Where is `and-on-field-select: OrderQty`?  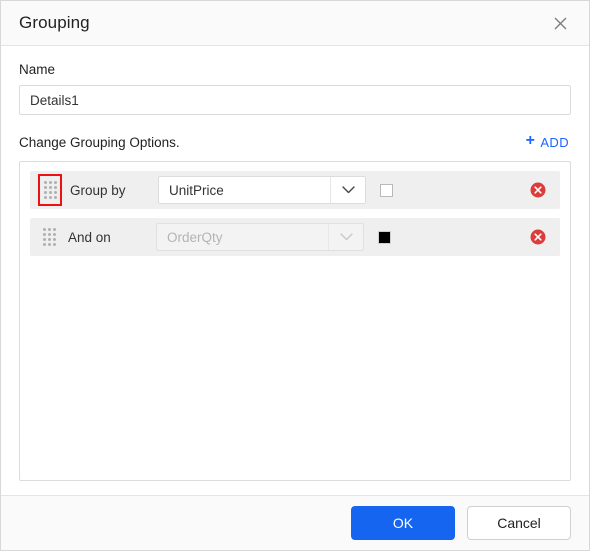
and-on-field-select: OrderQty is located at coordinates (260, 237).